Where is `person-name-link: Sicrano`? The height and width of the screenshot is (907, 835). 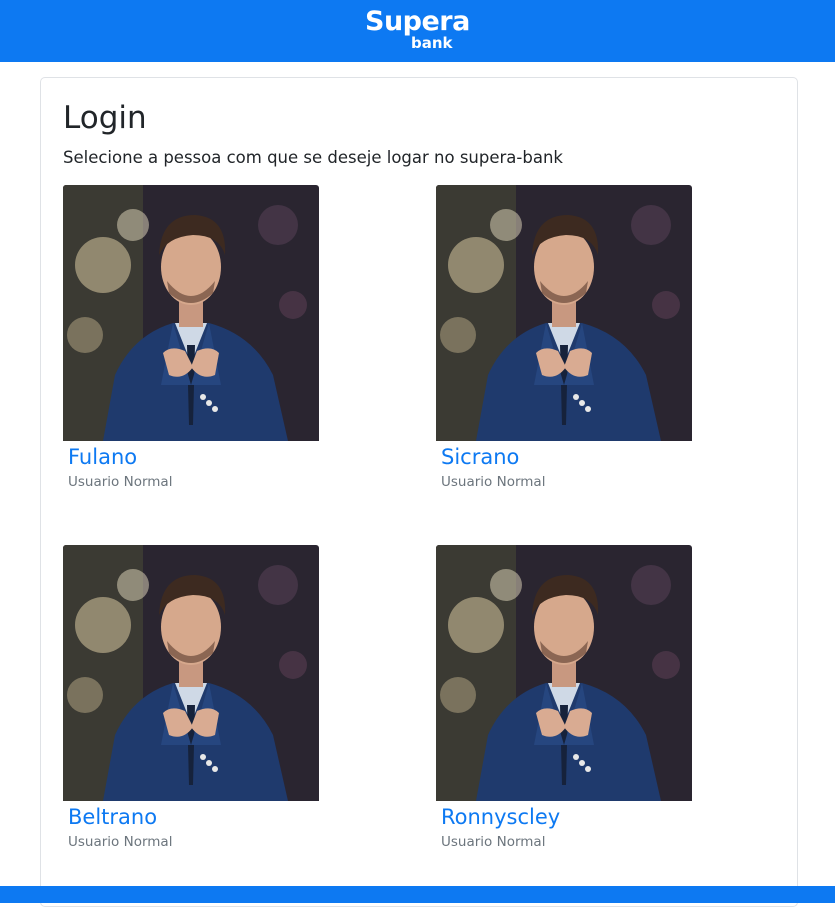
person-name-link: Sicrano is located at coordinates (566, 457).